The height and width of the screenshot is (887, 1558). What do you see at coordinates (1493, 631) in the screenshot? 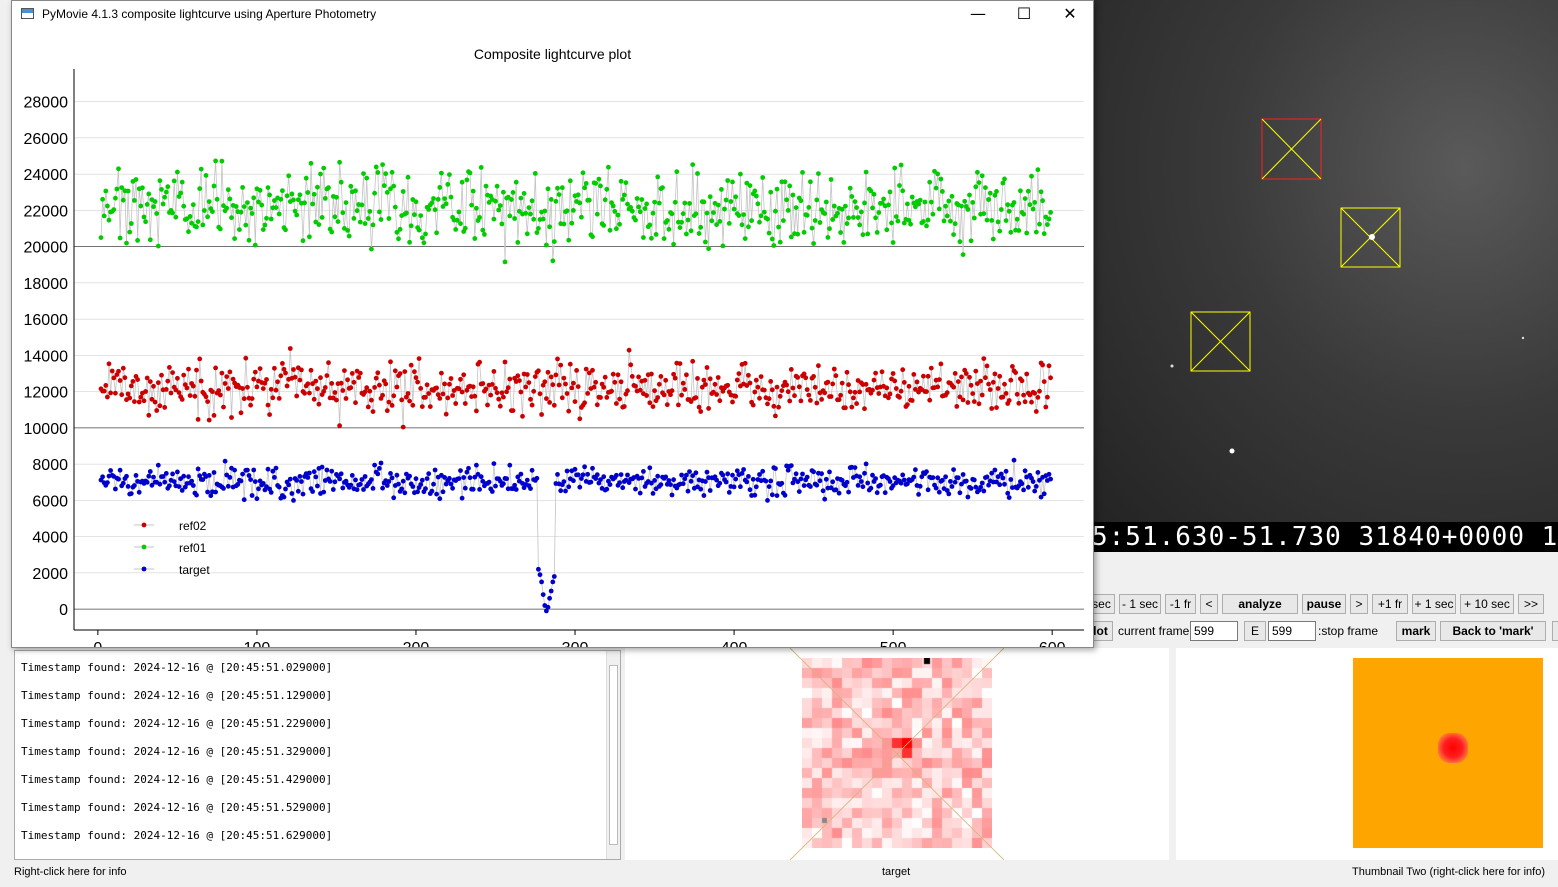
I see `back-to-mark-button: Back to 'mark'` at bounding box center [1493, 631].